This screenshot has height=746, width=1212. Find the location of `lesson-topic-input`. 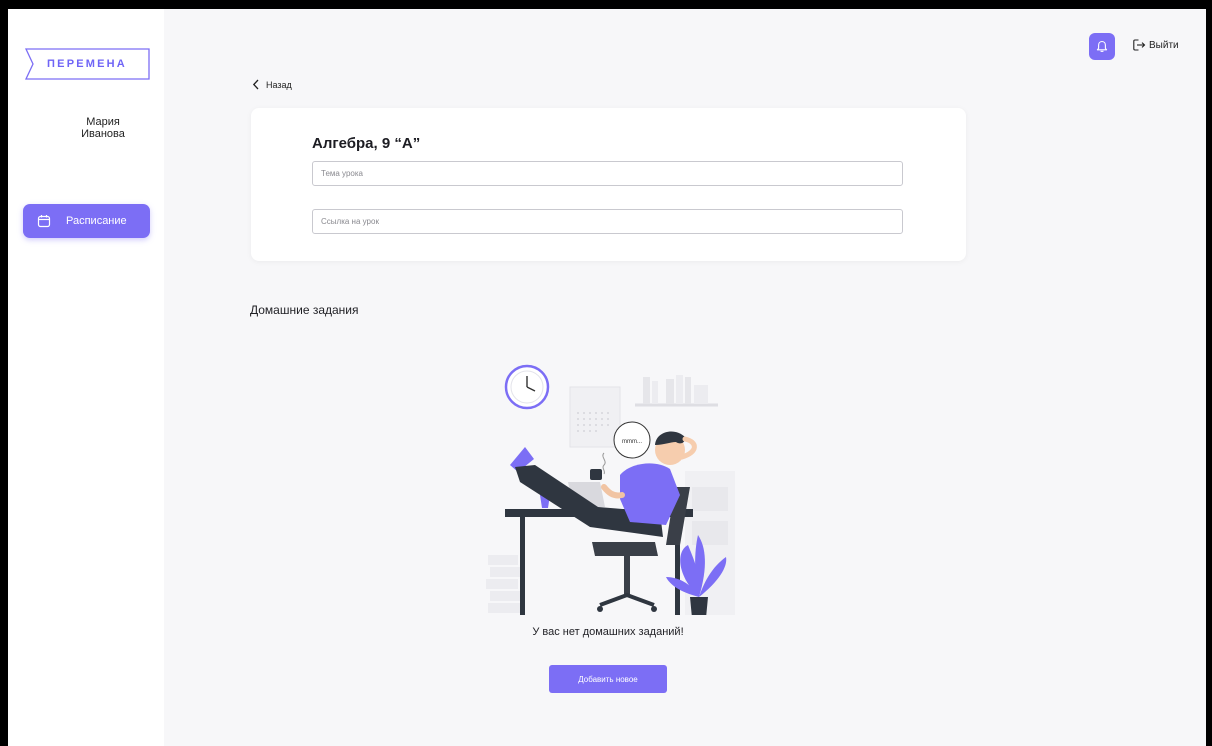

lesson-topic-input is located at coordinates (607, 173).